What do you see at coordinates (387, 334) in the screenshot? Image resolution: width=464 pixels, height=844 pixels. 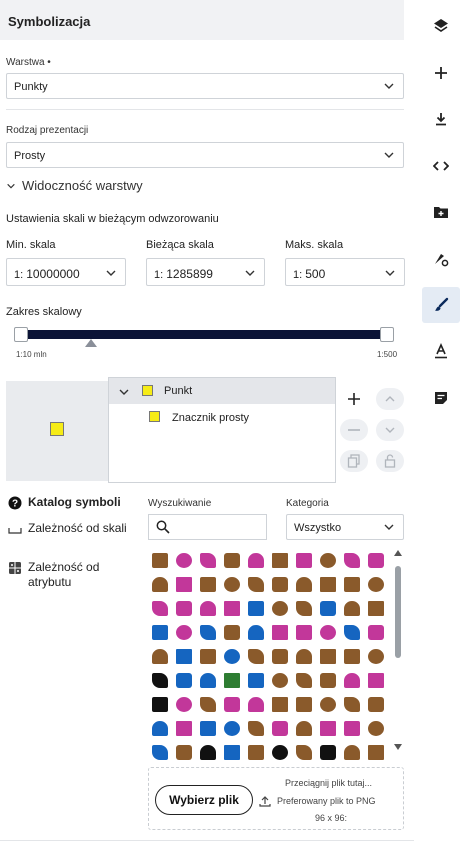 I see `scale-range-max-handle` at bounding box center [387, 334].